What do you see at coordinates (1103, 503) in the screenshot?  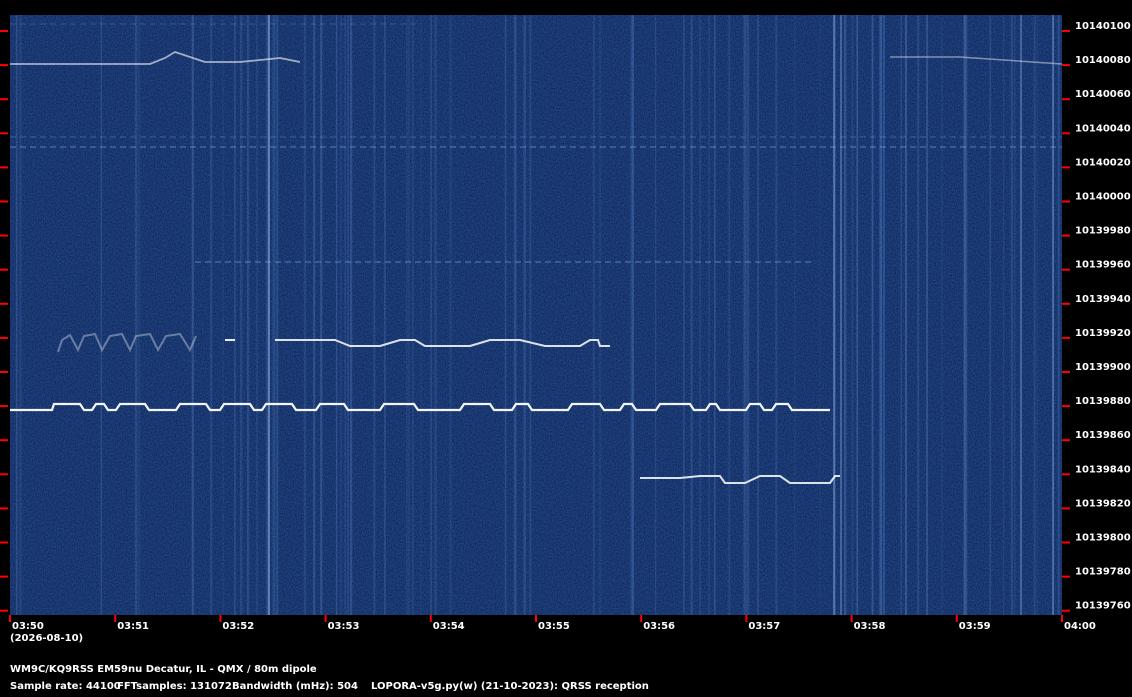 I see `freq-label: 10139820` at bounding box center [1103, 503].